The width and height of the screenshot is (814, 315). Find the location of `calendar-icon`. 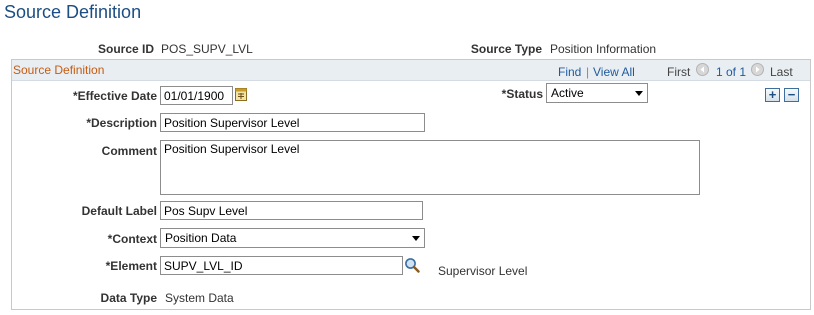

calendar-icon is located at coordinates (241, 94).